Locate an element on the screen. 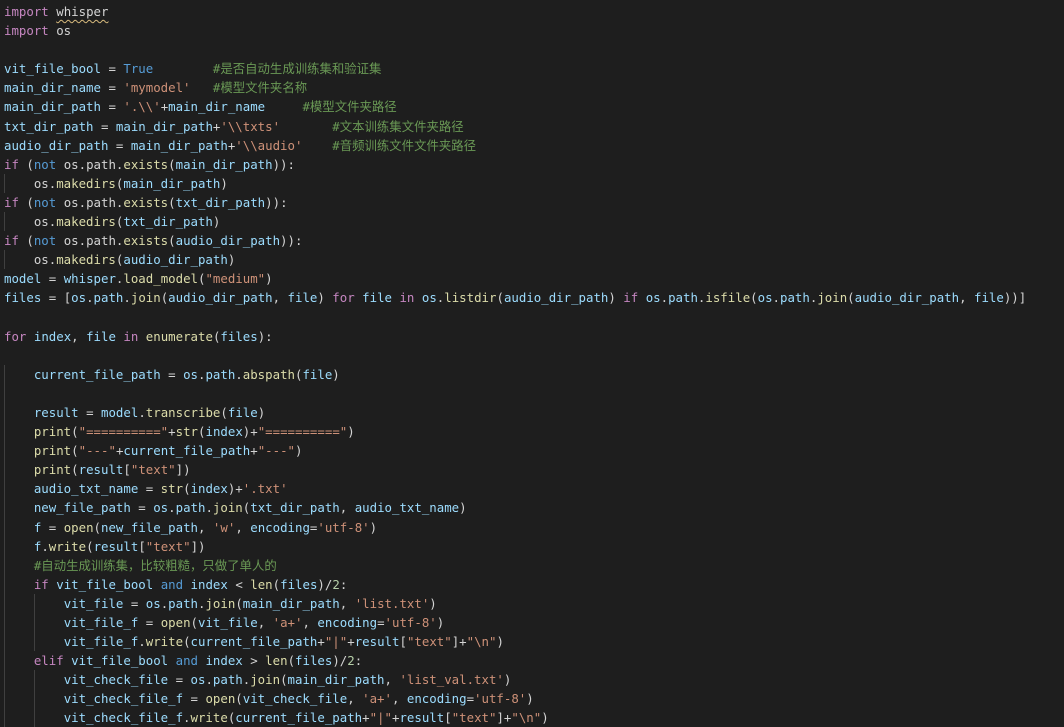  code-token: listdir is located at coordinates (470, 298).